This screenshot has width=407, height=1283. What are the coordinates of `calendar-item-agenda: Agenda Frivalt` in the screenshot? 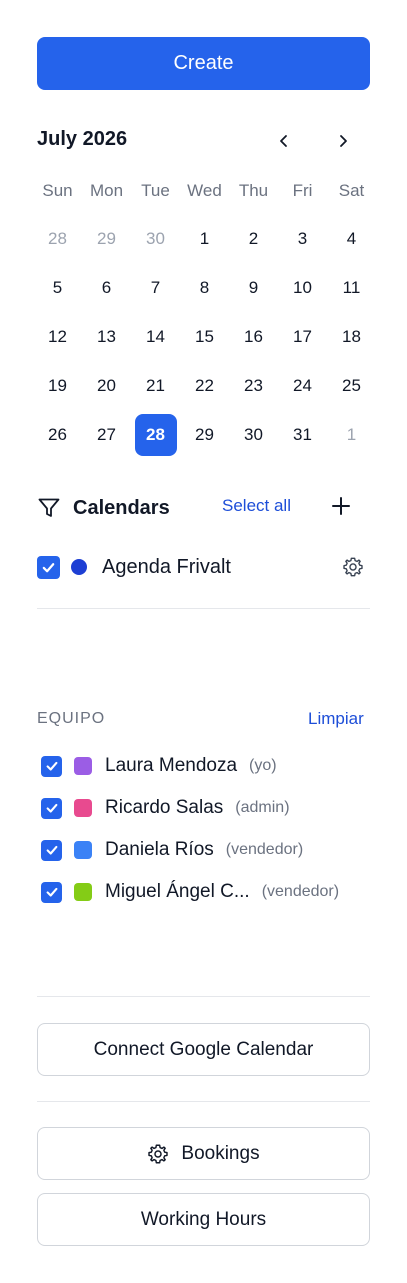 It's located at (203, 567).